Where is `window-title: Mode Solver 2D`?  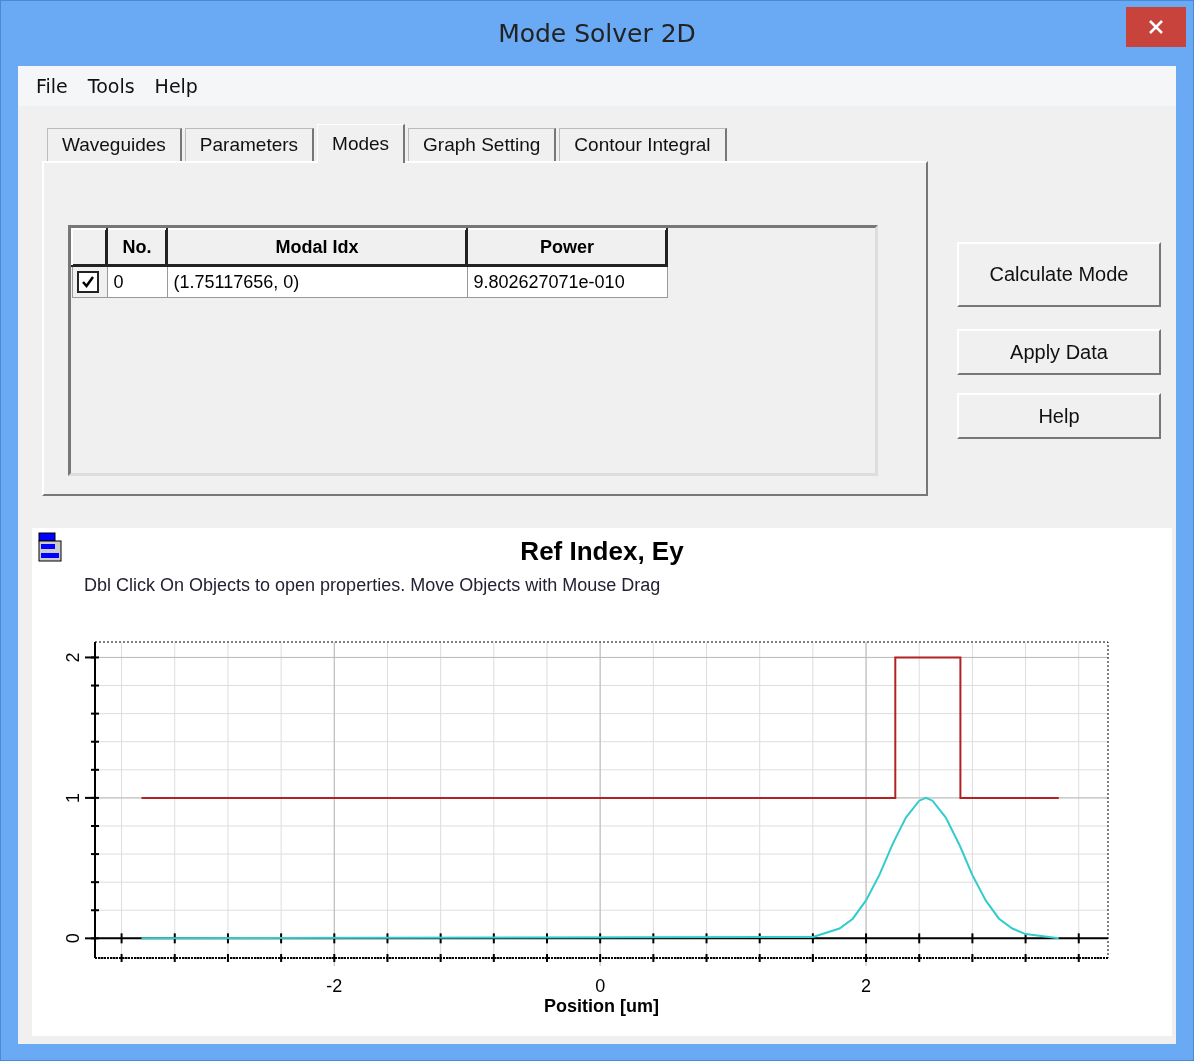
window-title: Mode Solver 2D is located at coordinates (597, 33).